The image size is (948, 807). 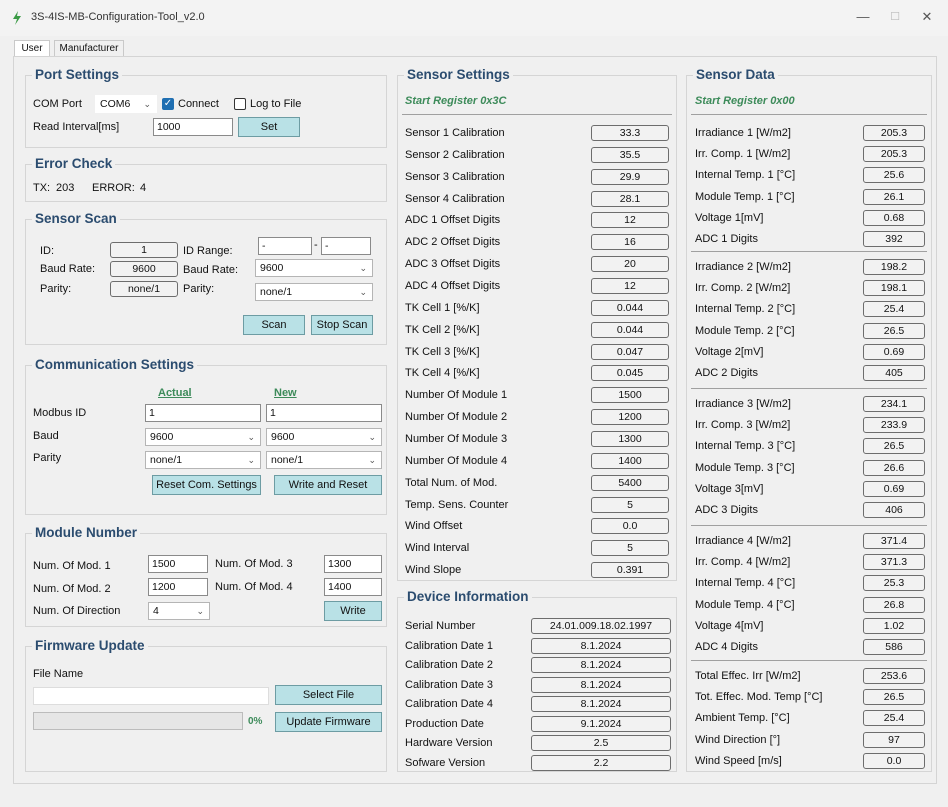 I want to click on sensor-data-value: 26.6, so click(x=894, y=467).